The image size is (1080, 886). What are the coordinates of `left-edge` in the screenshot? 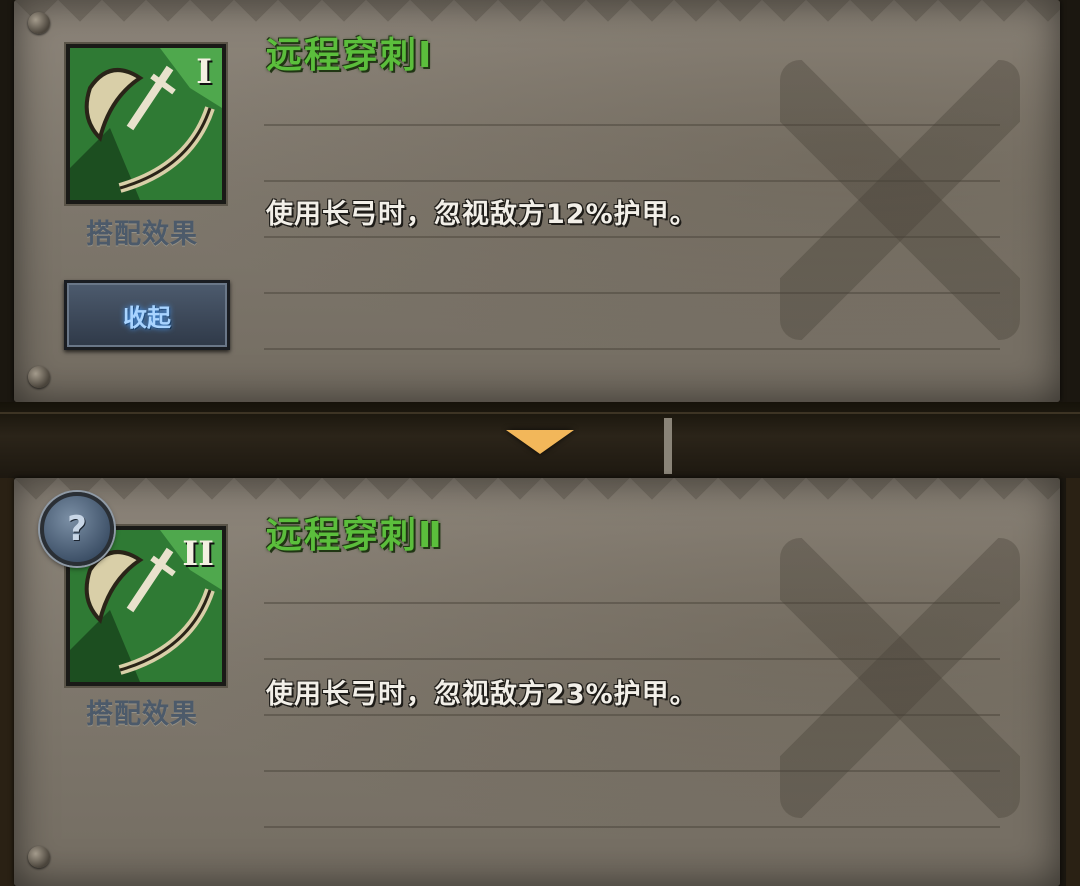 It's located at (7, 682).